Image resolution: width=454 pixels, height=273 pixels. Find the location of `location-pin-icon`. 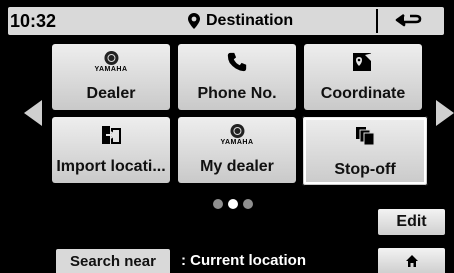

location-pin-icon is located at coordinates (194, 21).